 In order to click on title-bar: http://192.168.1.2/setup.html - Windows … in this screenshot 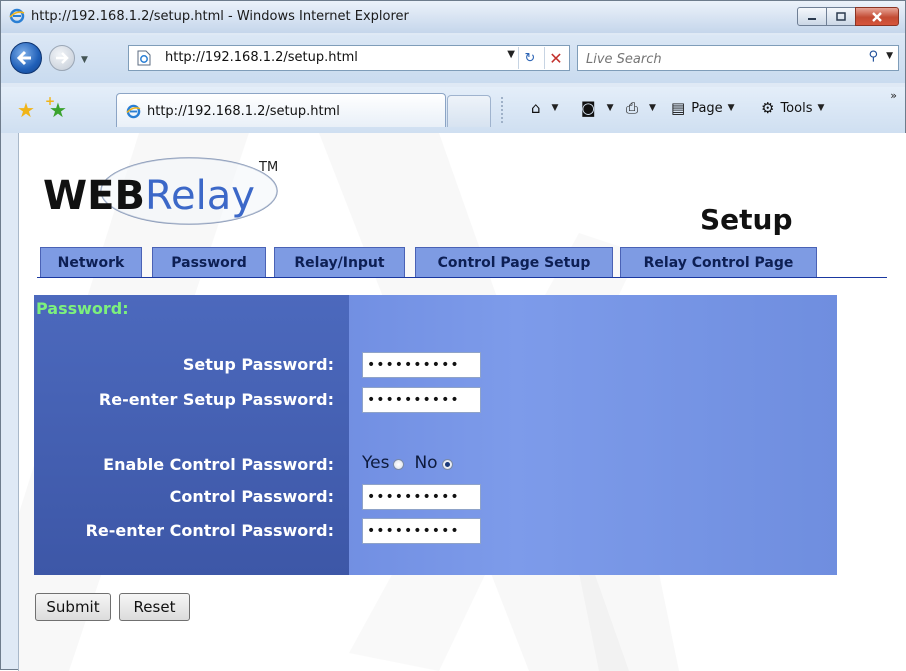, I will do `click(453, 17)`.